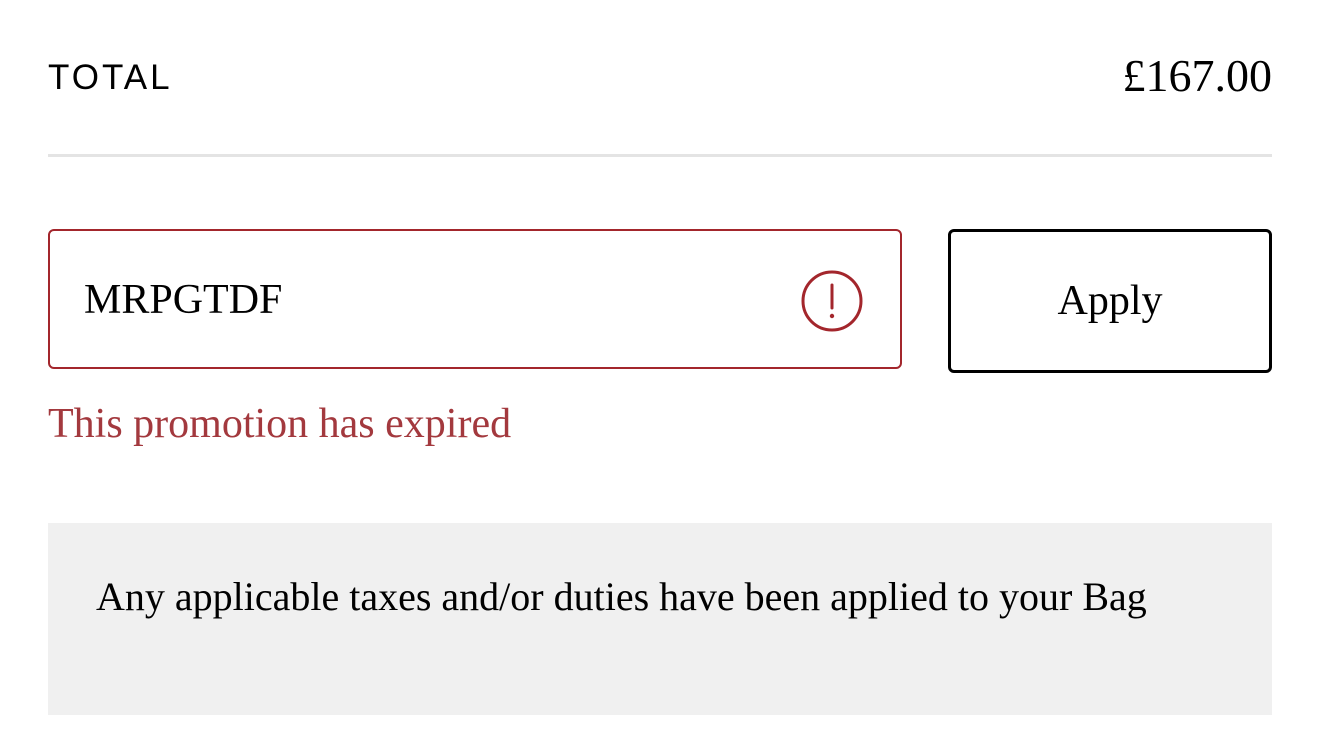  I want to click on promo-error-message: This promotion has expired, so click(280, 424).